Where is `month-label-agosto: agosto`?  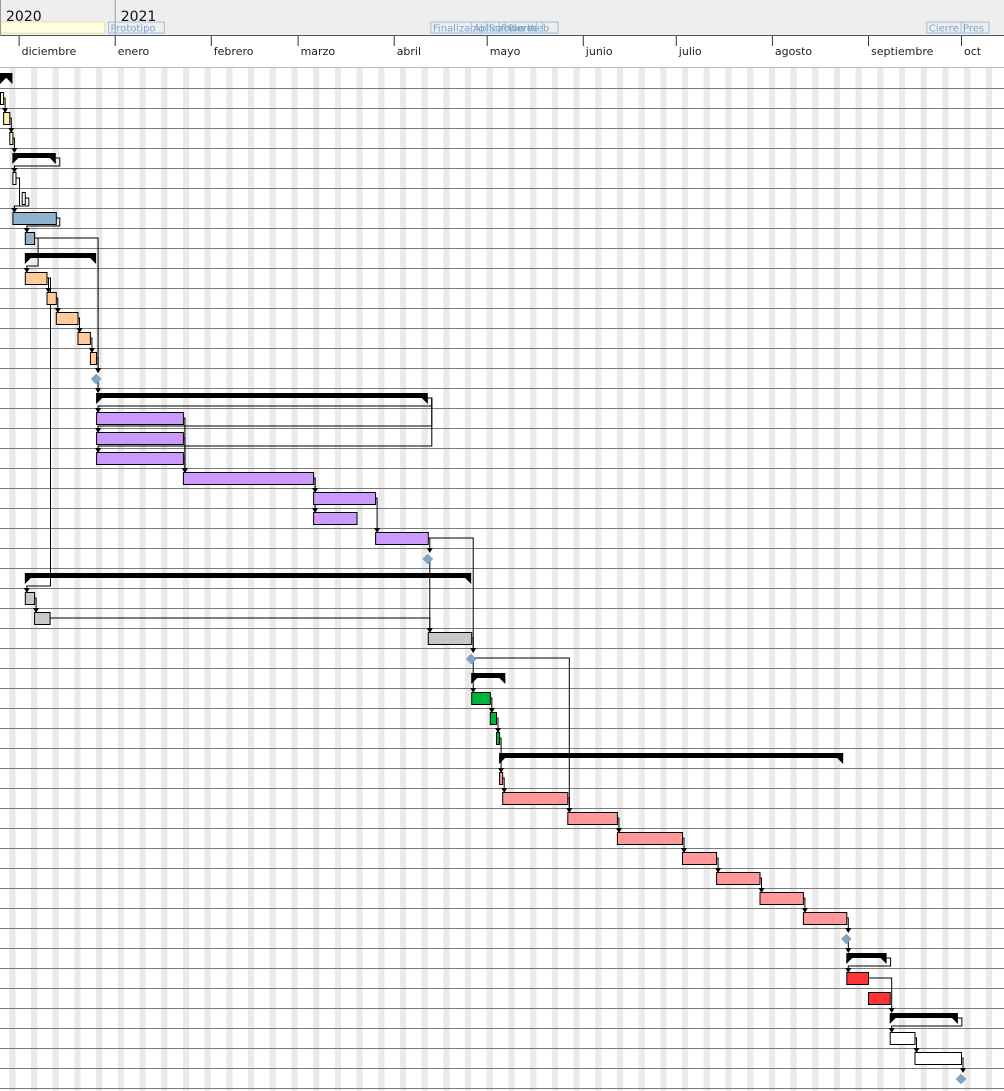
month-label-agosto: agosto is located at coordinates (793, 51).